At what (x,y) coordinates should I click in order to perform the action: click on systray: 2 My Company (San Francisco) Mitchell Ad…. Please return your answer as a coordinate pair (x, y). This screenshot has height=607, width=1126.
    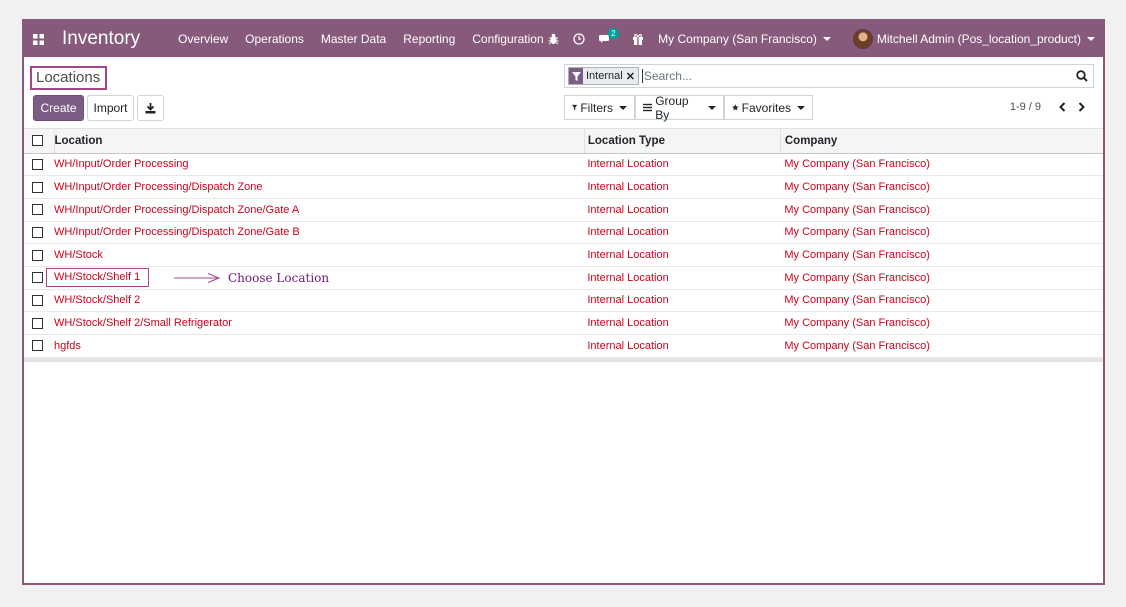
    Looking at the image, I should click on (821, 39).